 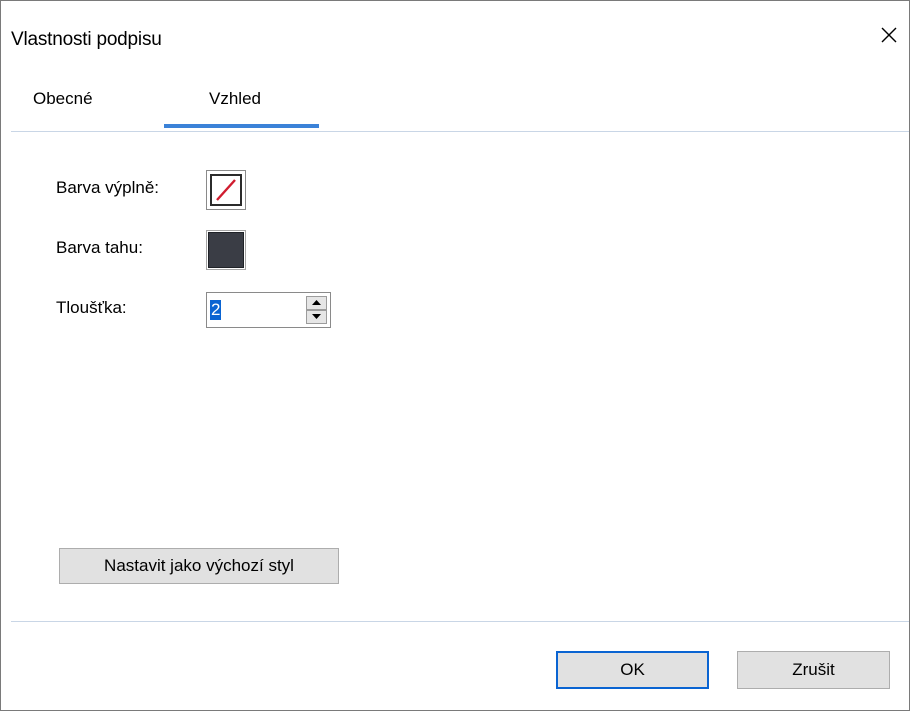 I want to click on fill-color-picker, so click(x=226, y=190).